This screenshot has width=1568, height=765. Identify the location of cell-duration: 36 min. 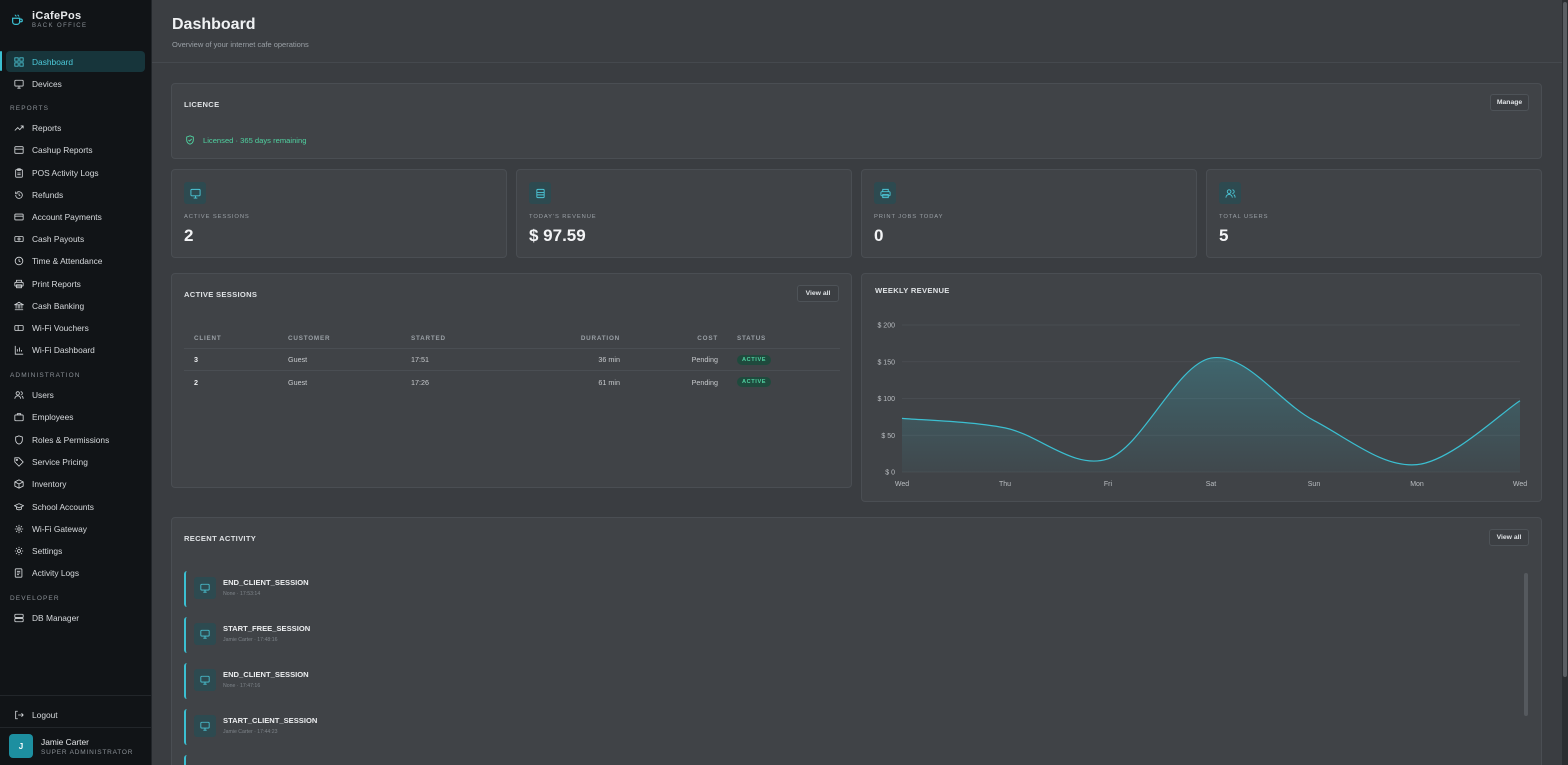
(609, 359).